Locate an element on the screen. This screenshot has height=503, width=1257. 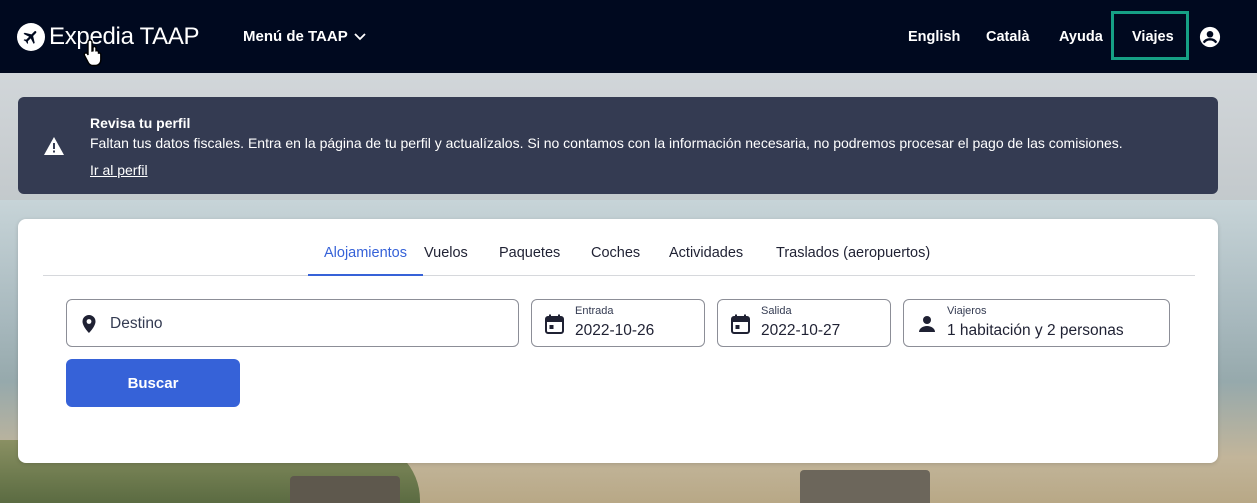
hand-cursor-icon is located at coordinates (94, 55).